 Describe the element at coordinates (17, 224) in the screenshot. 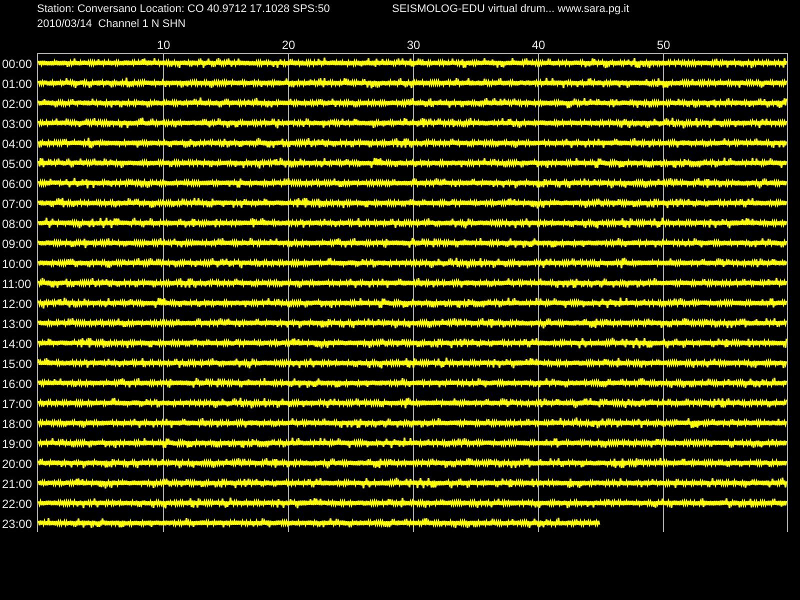

I see `hour-label: 08:00` at that location.